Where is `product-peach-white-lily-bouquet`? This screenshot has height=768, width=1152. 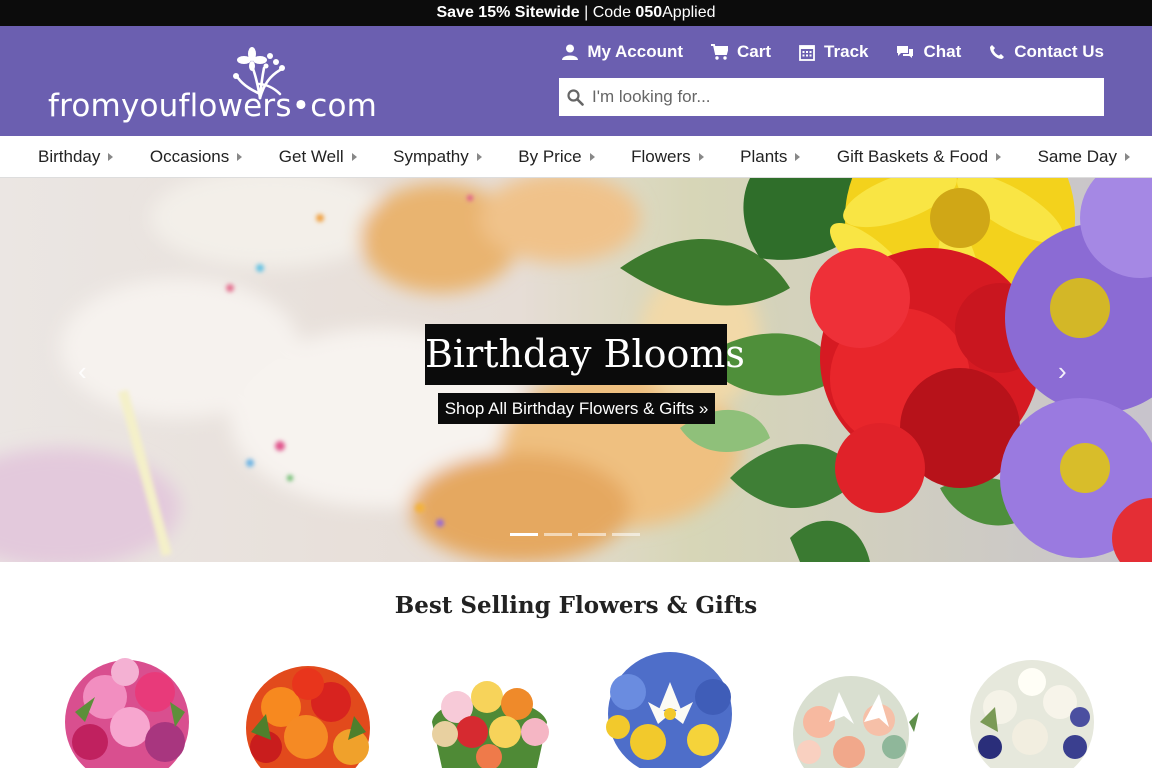 product-peach-white-lily-bouquet is located at coordinates (851, 710).